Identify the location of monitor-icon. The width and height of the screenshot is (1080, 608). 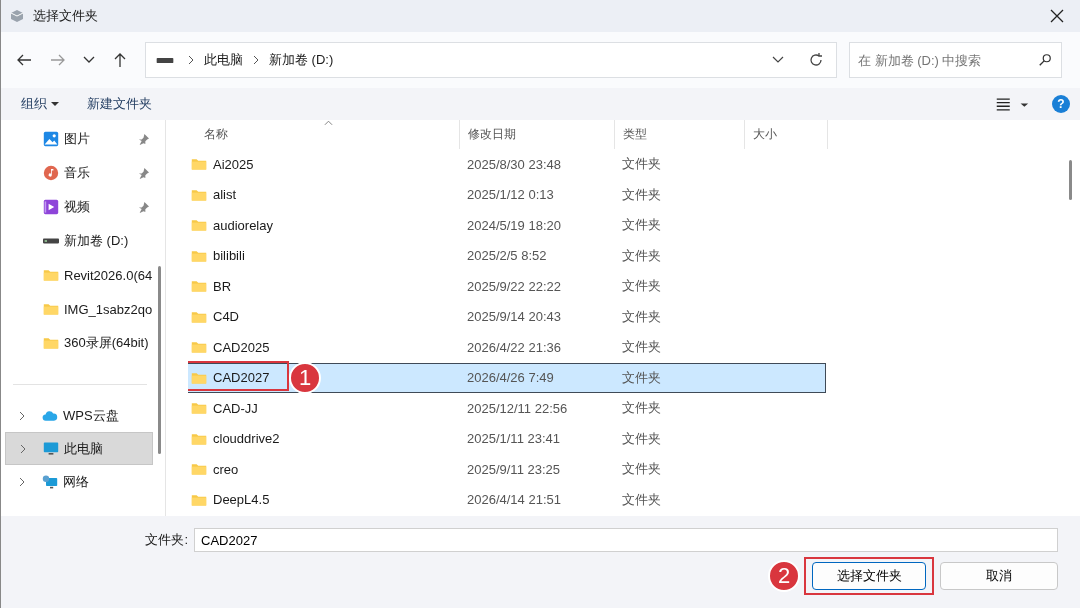
(51, 448).